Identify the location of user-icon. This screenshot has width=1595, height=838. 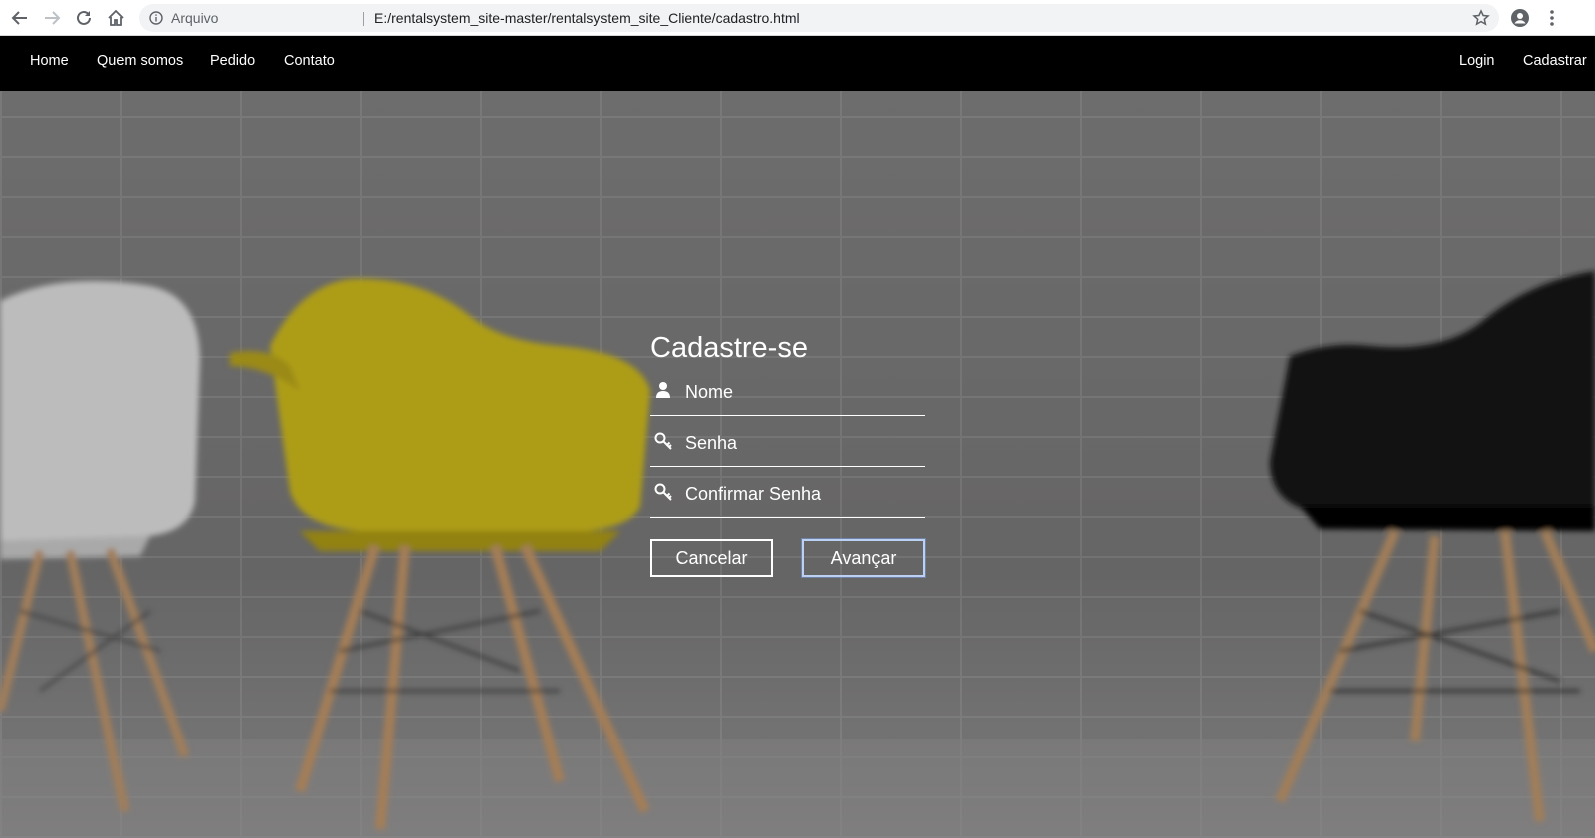
(663, 390).